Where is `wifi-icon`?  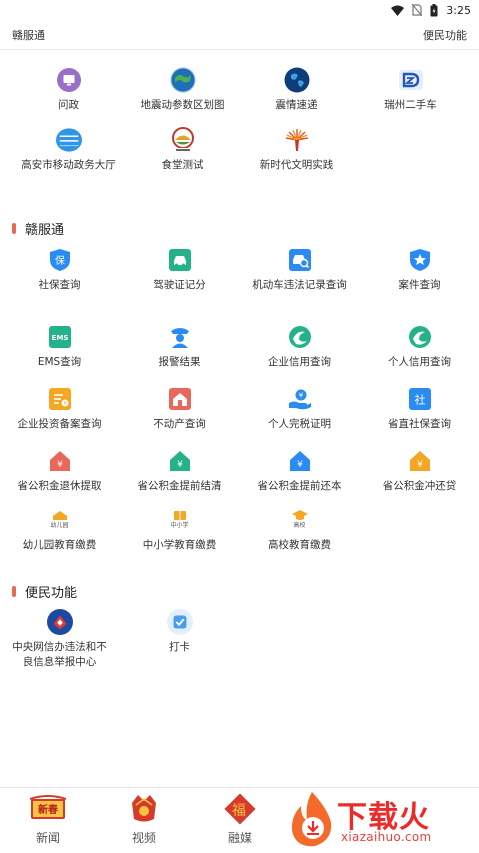 wifi-icon is located at coordinates (398, 10).